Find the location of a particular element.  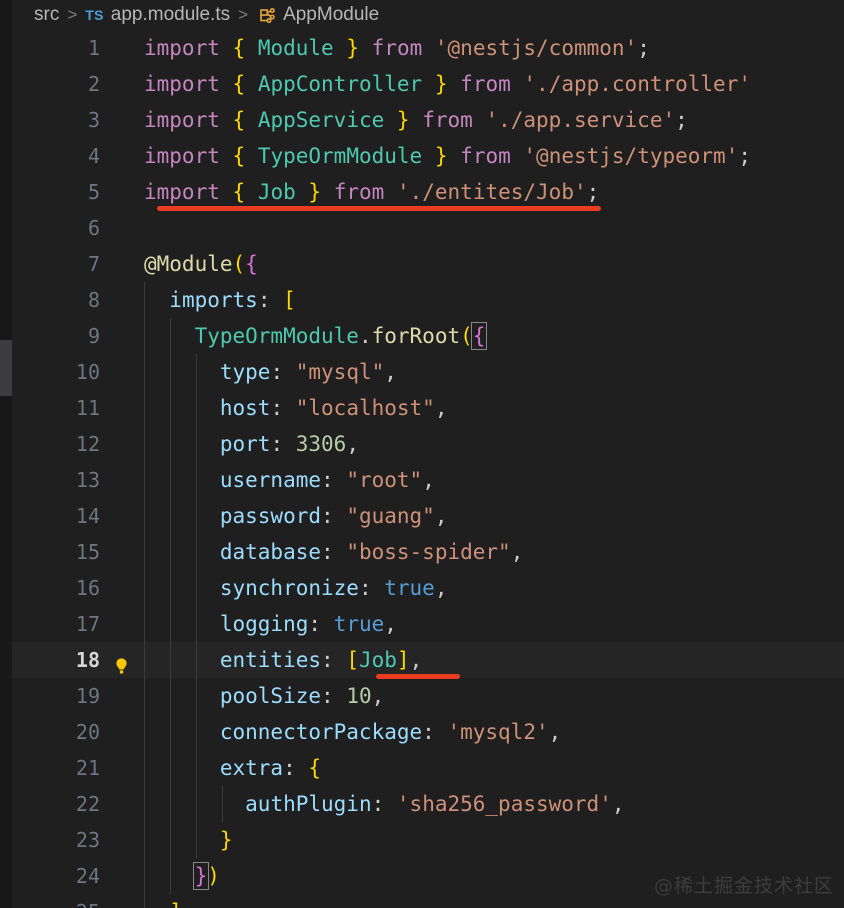

code-line: 21 extra: { is located at coordinates (428, 768).